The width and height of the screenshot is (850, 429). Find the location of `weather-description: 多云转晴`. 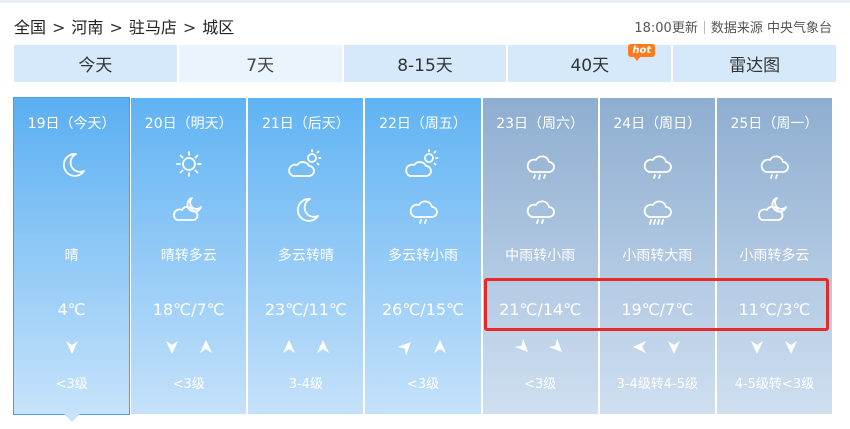

weather-description: 多云转晴 is located at coordinates (305, 256).